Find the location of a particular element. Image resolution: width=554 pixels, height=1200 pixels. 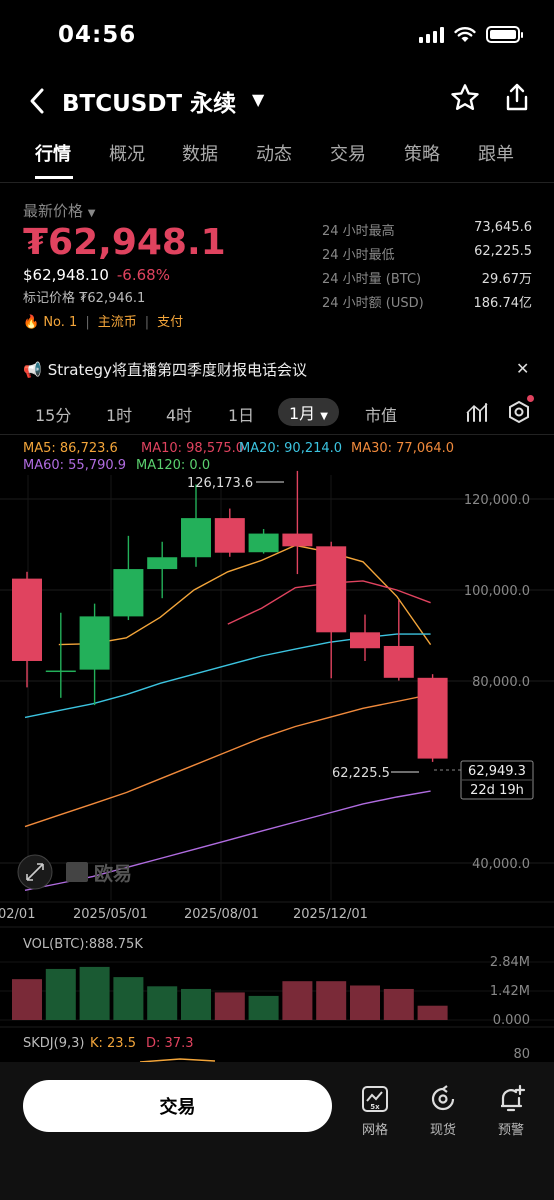

current-price-value: 62,949.3 is located at coordinates (497, 771).